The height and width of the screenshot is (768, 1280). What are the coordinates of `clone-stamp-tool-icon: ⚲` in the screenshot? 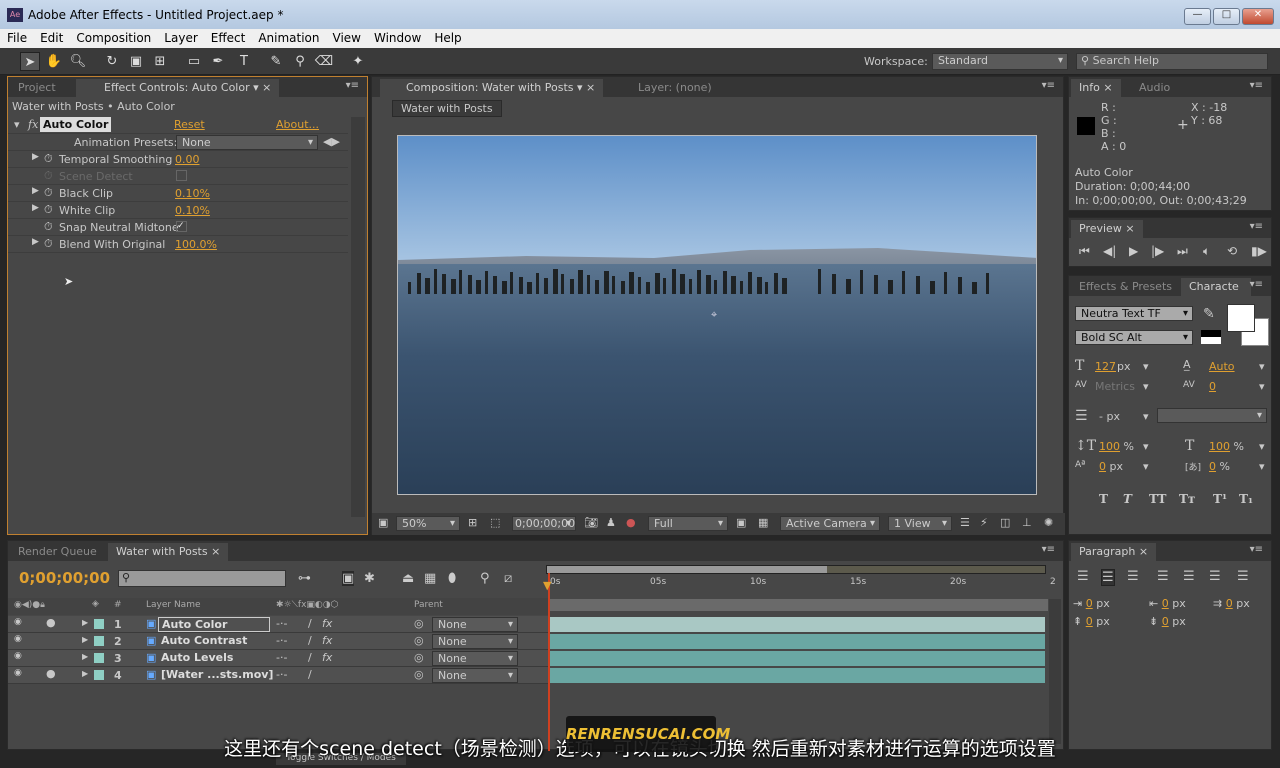 It's located at (300, 61).